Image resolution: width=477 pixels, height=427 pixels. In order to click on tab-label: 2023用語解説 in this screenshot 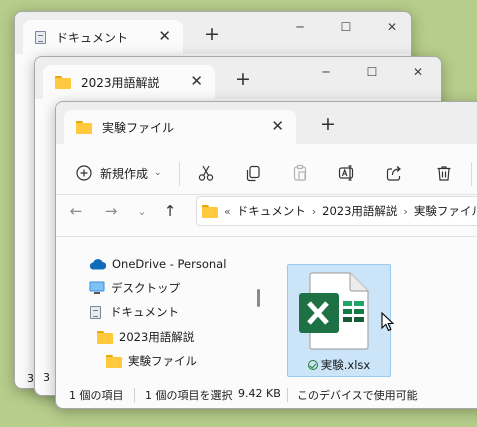, I will do `click(120, 82)`.